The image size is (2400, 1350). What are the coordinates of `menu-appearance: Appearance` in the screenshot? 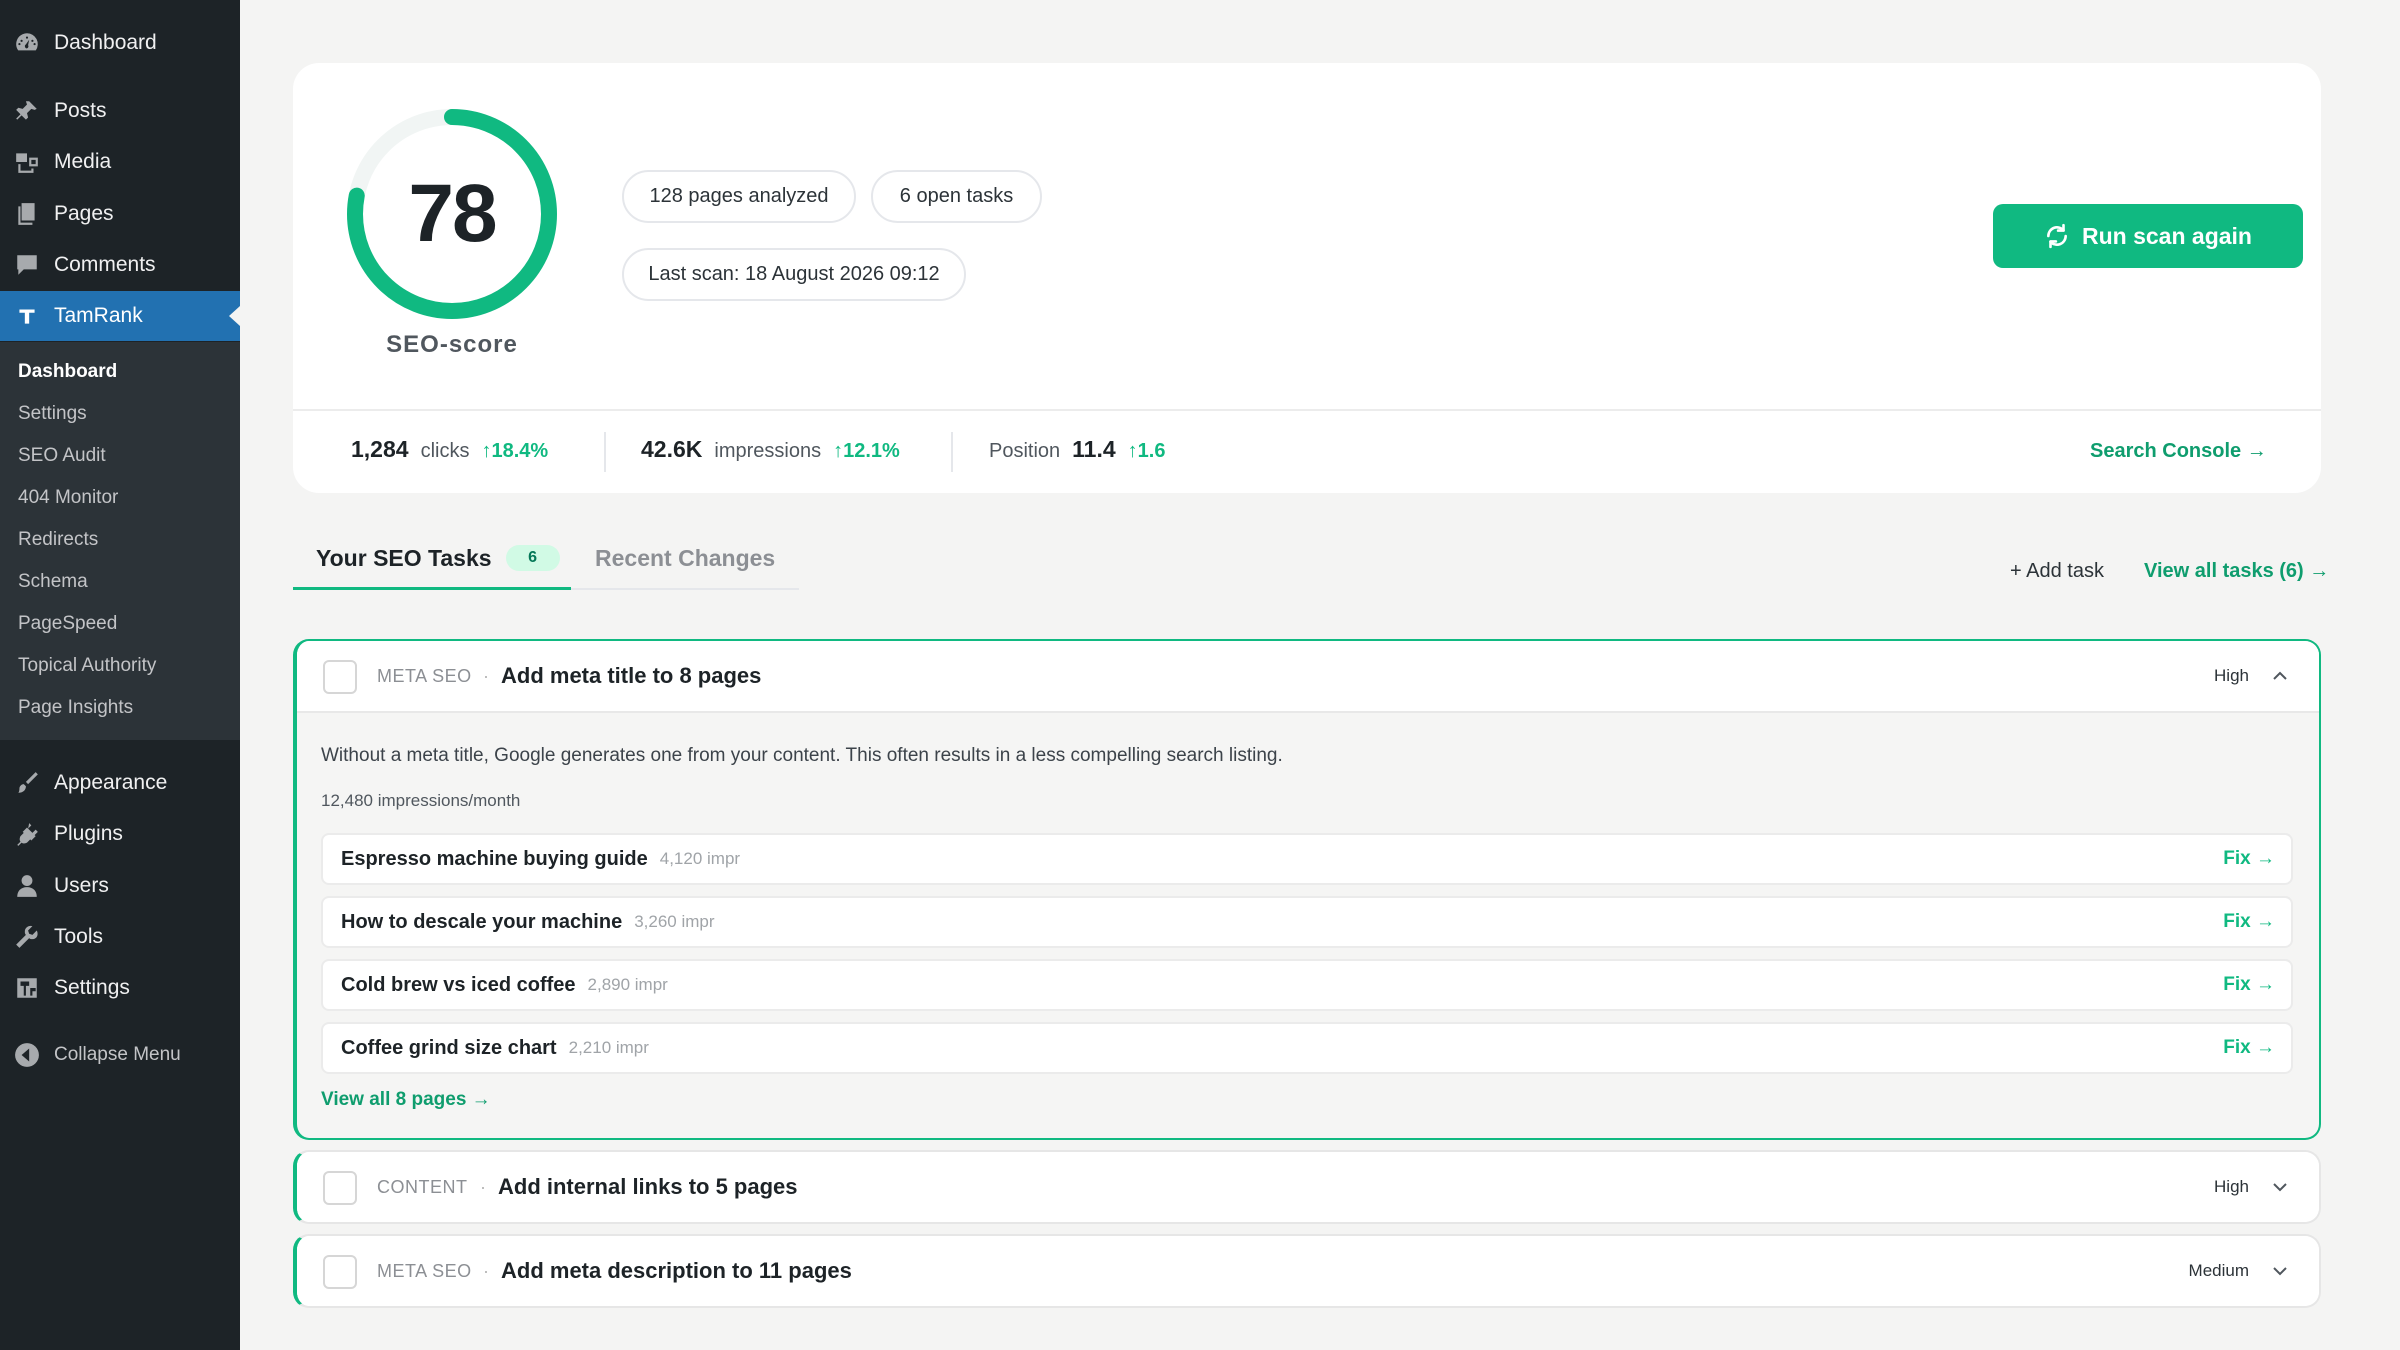 It's located at (120, 783).